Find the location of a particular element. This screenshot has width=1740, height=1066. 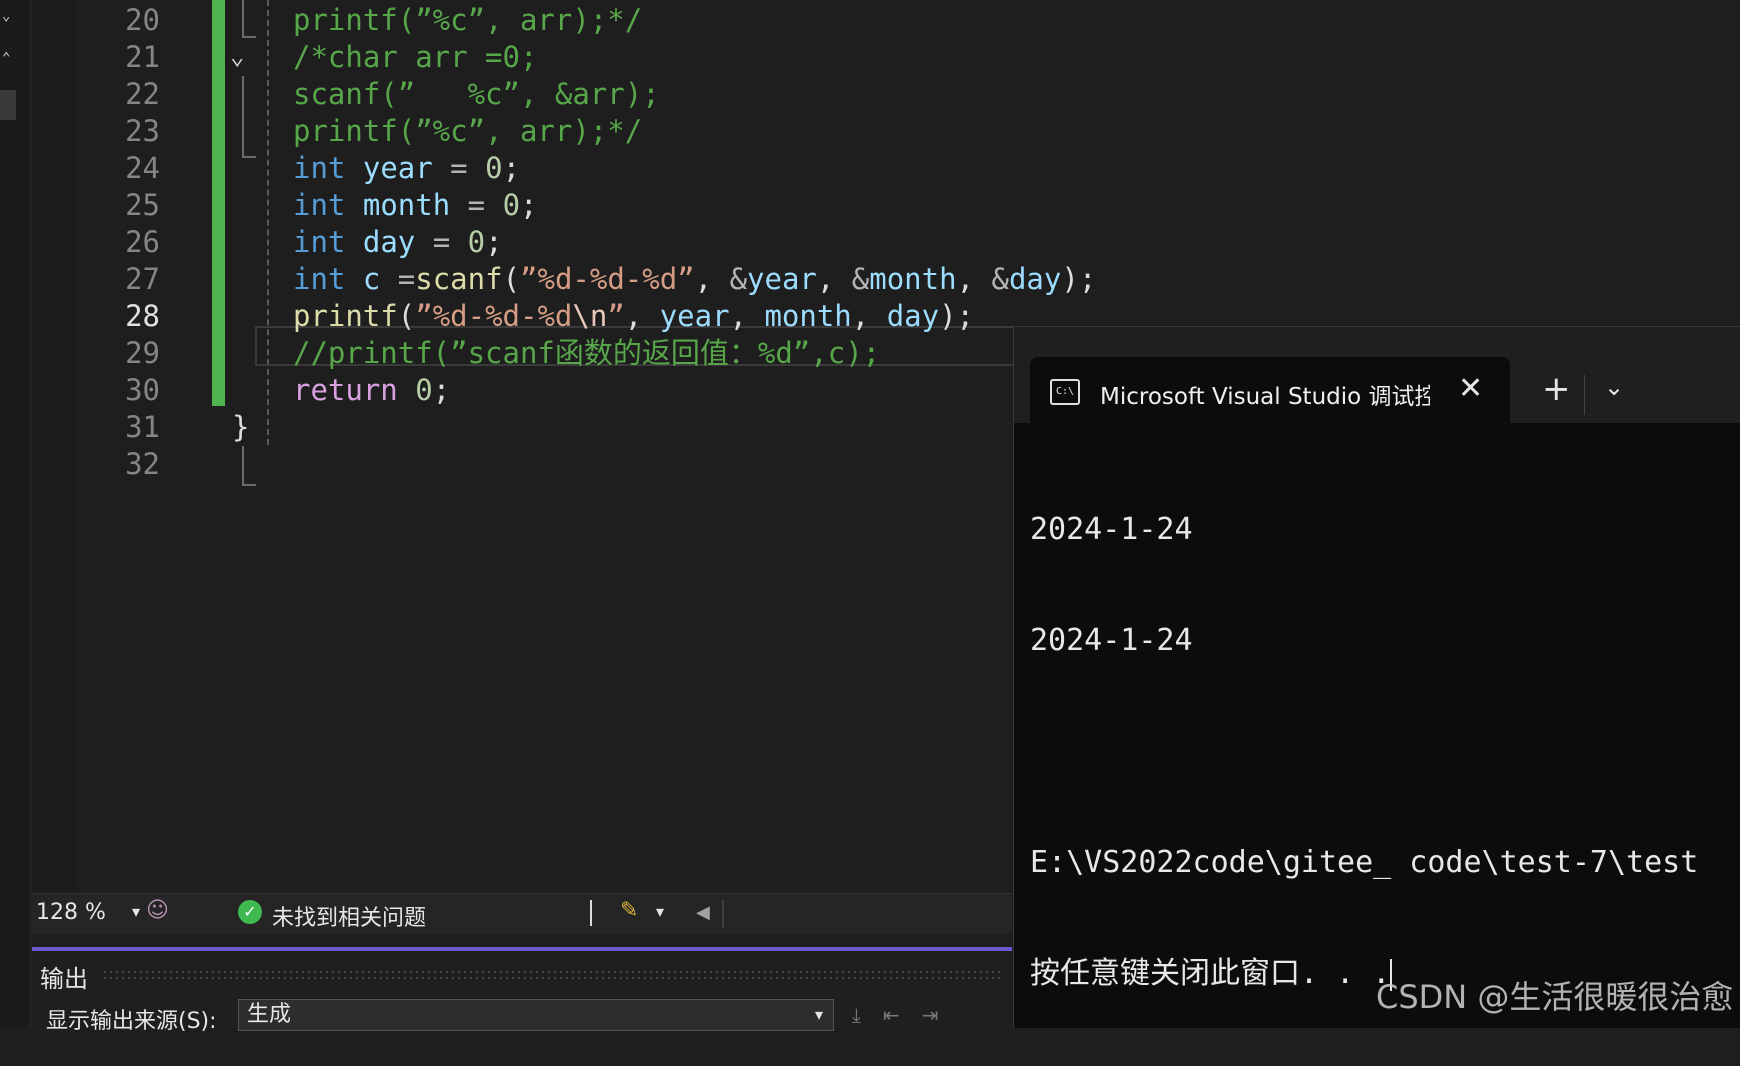

line-number: 27 is located at coordinates (142, 279).